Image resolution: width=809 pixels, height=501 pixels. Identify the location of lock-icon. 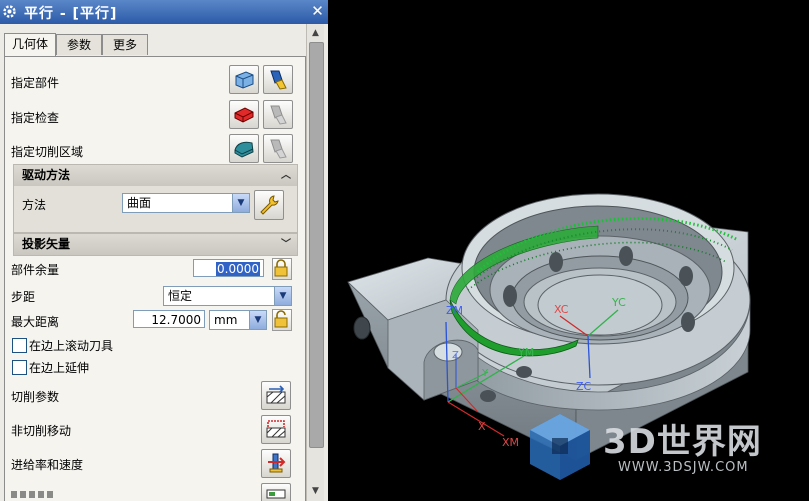
(281, 268).